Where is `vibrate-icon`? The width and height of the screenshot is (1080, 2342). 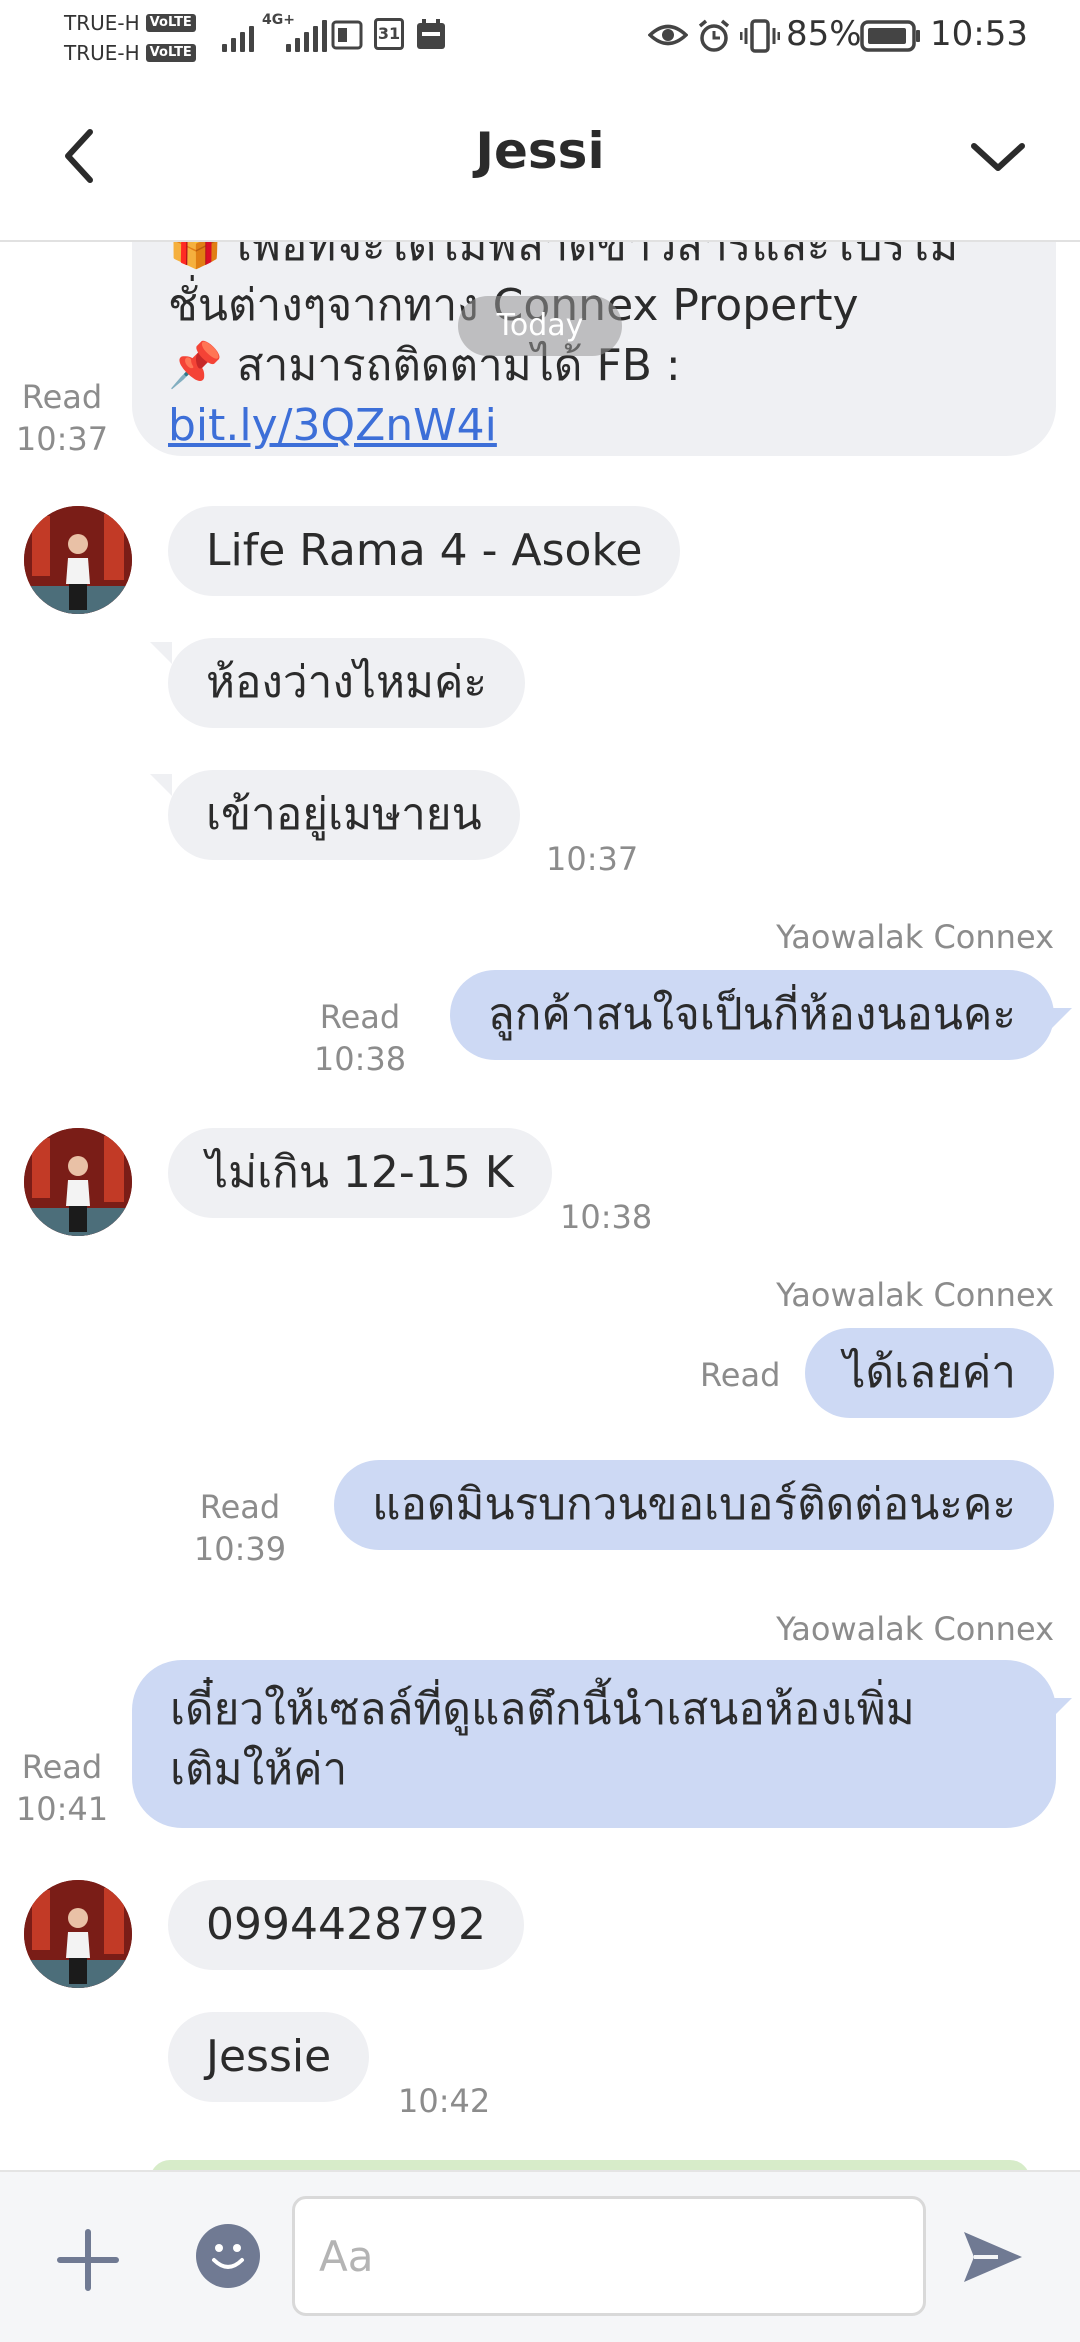 vibrate-icon is located at coordinates (760, 36).